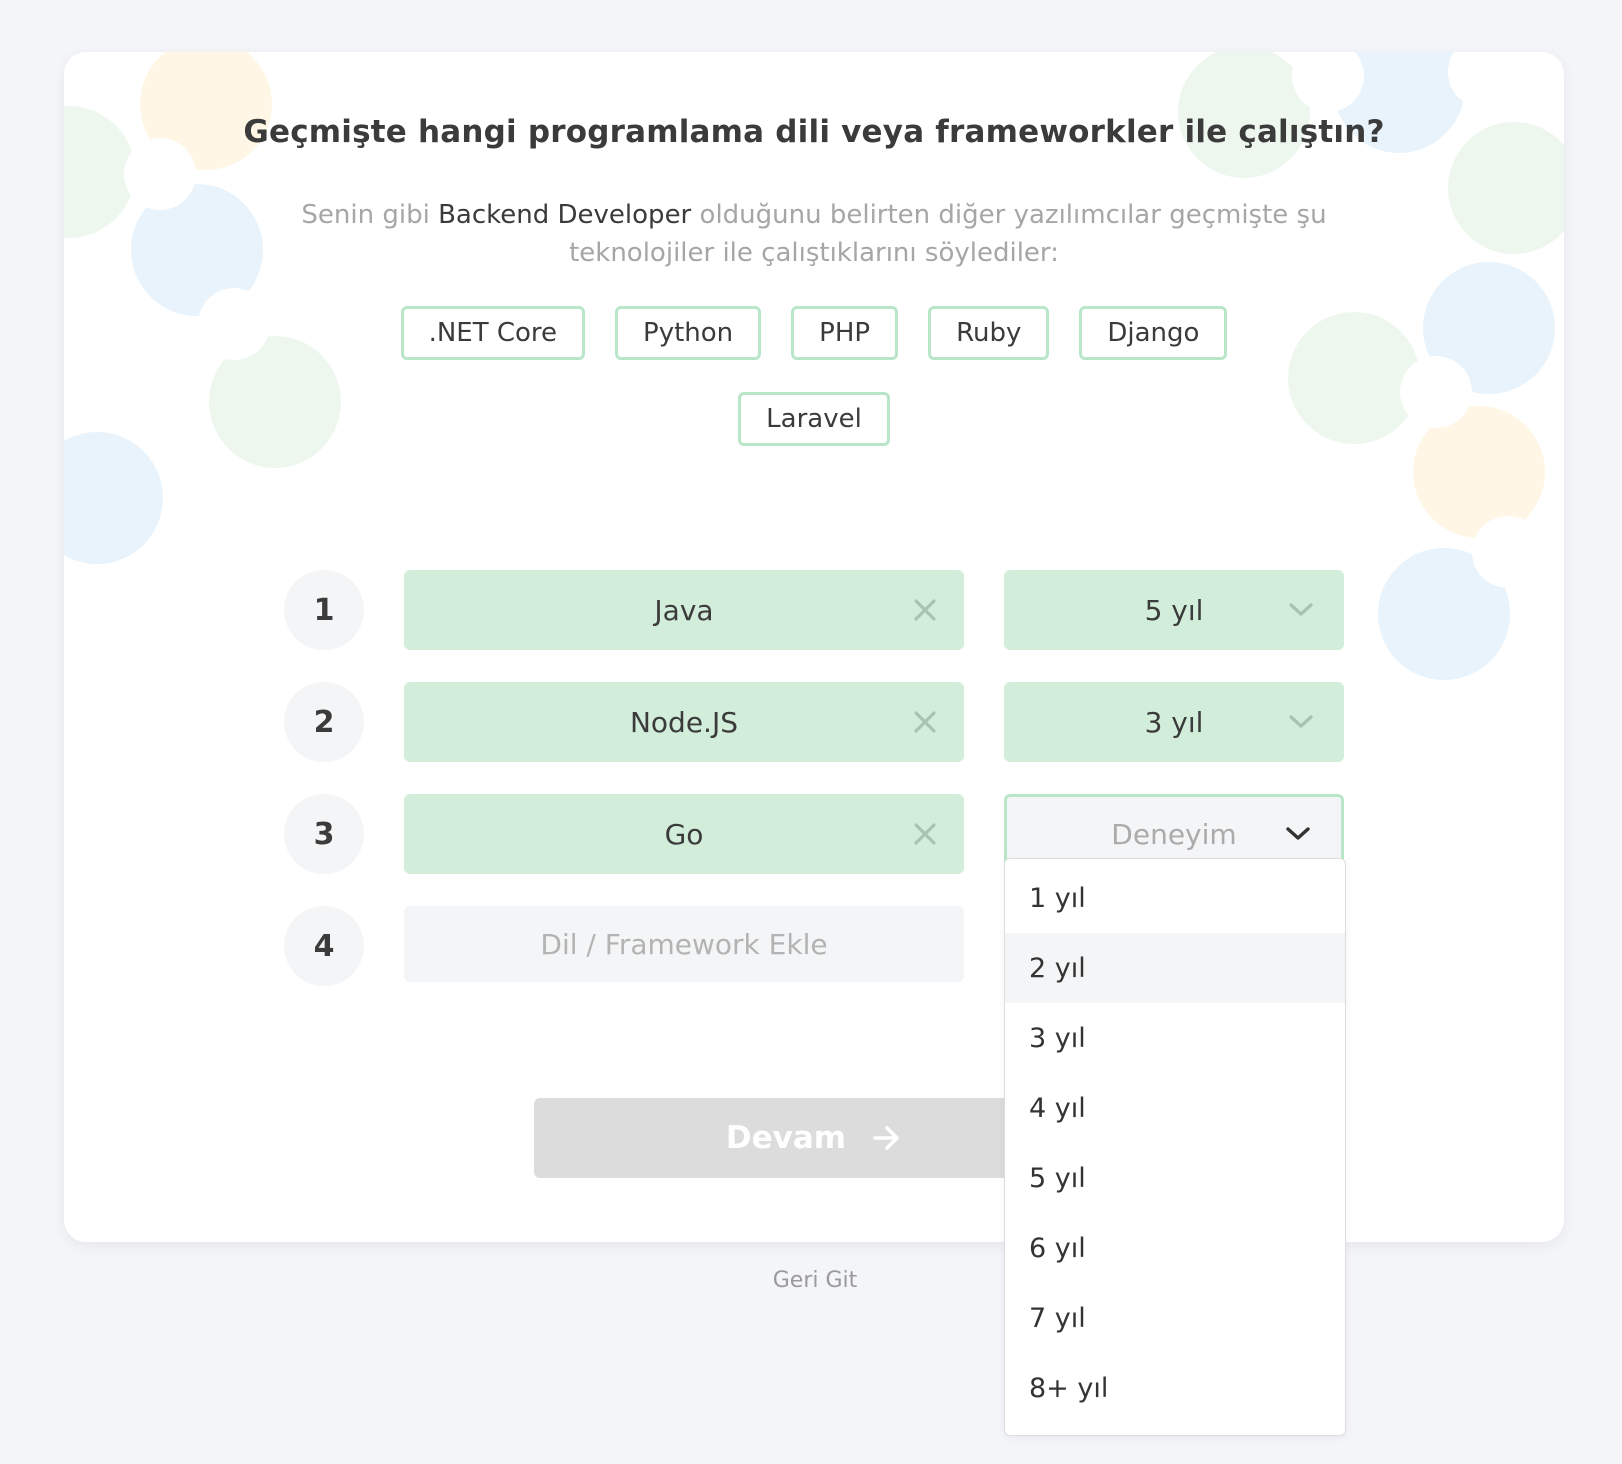  I want to click on add-language-placeholder: Dil / Framework Ekle, so click(684, 944).